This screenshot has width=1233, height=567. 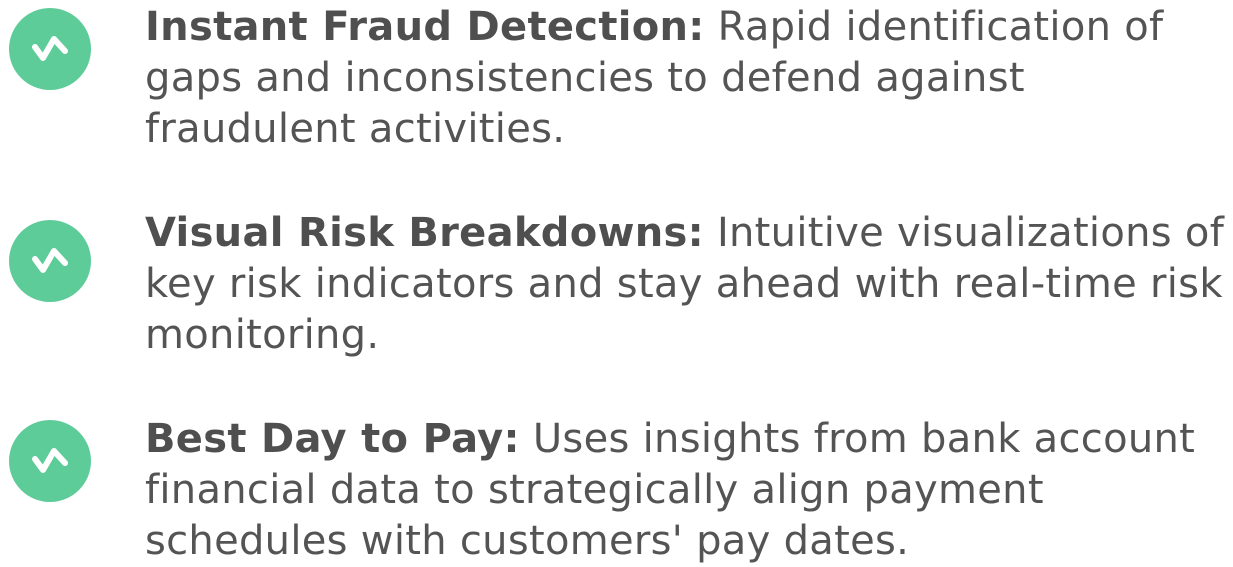 I want to click on feature-title: Best Day to Pay:, so click(x=332, y=439).